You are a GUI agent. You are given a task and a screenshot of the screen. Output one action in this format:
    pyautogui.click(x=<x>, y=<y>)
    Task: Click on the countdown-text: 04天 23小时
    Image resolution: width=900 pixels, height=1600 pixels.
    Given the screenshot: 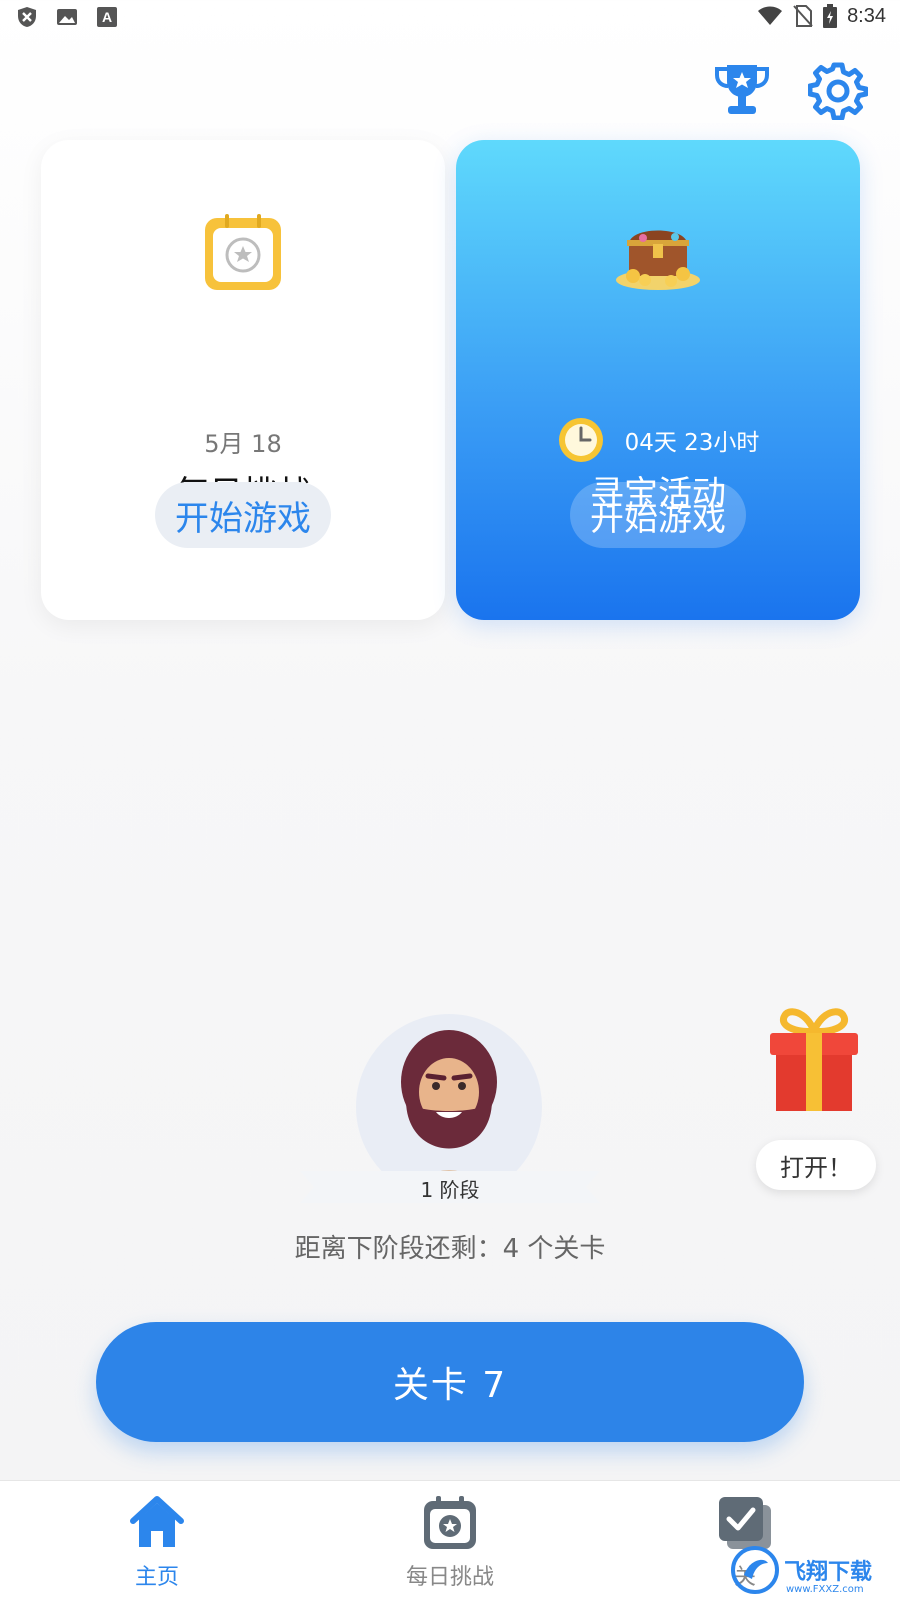 What is the action you would take?
    pyautogui.click(x=692, y=443)
    